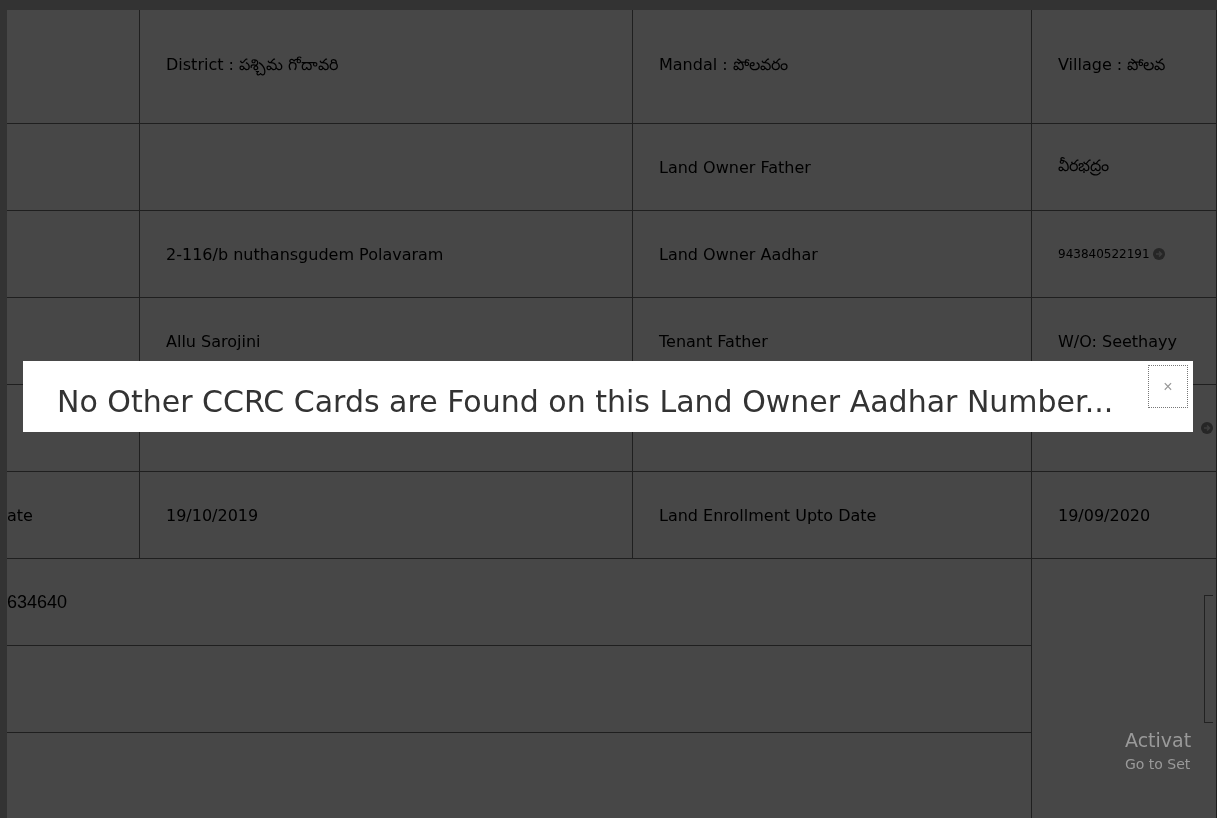 The width and height of the screenshot is (1217, 818). Describe the element at coordinates (1104, 254) in the screenshot. I see `table-cell-text: 943840522191` at that location.